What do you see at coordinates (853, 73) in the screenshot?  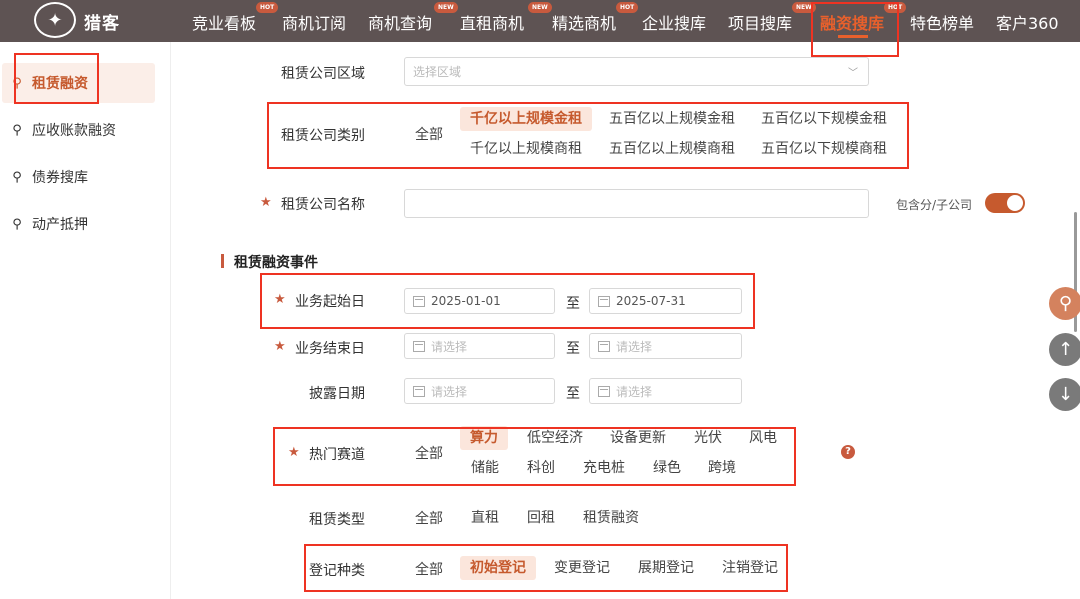 I see `chevron-down-icon: ﹀` at bounding box center [853, 73].